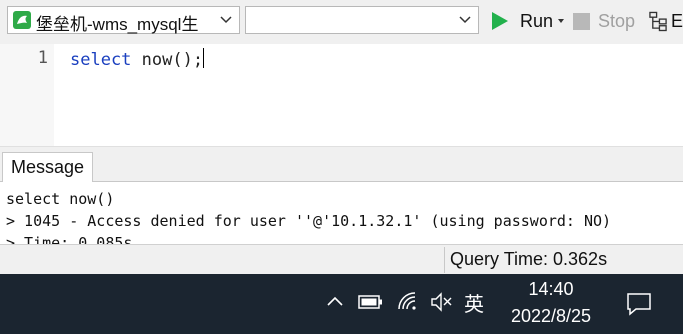 Image resolution: width=683 pixels, height=334 pixels. I want to click on text-cursor, so click(204, 58).